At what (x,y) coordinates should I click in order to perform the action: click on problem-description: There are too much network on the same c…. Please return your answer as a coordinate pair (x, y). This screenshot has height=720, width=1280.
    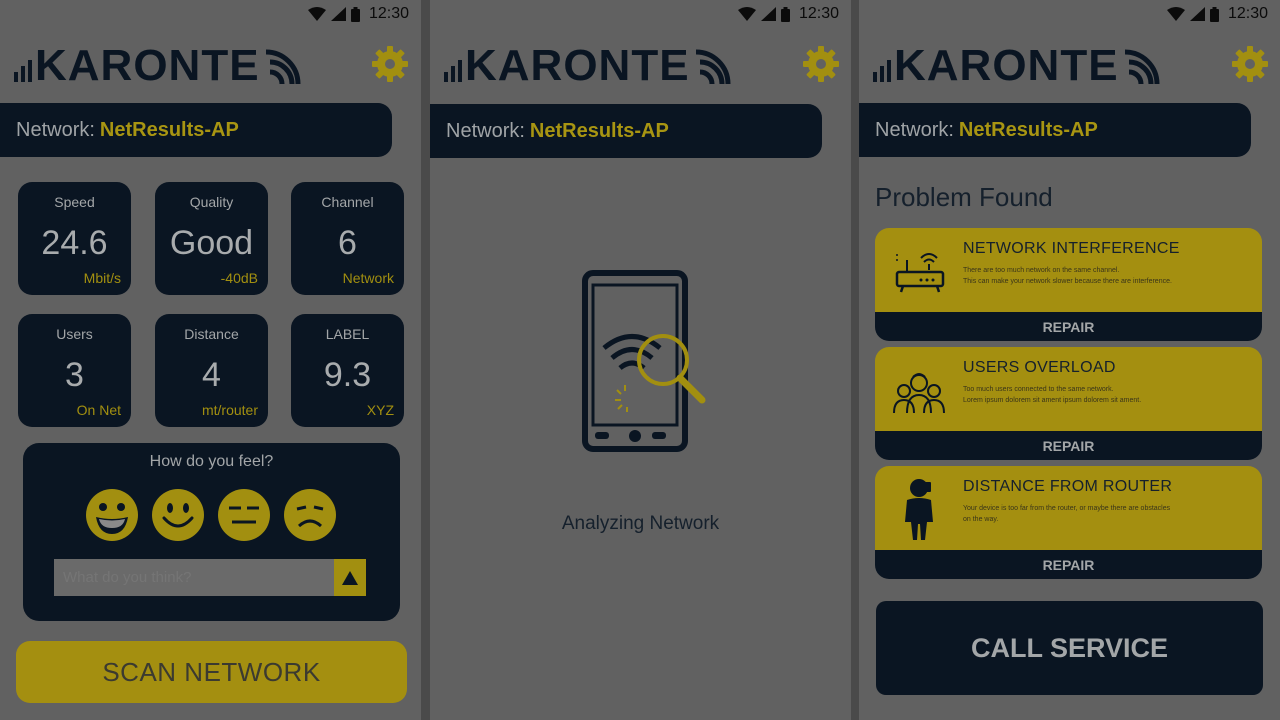
    Looking at the image, I should click on (1098, 276).